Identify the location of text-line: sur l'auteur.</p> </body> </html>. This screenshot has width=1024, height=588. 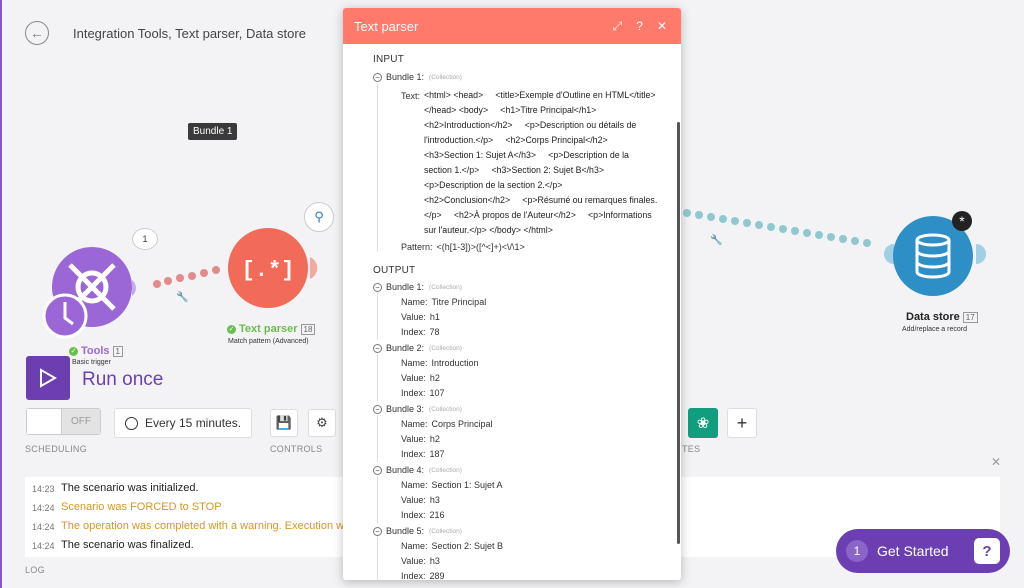
(488, 230).